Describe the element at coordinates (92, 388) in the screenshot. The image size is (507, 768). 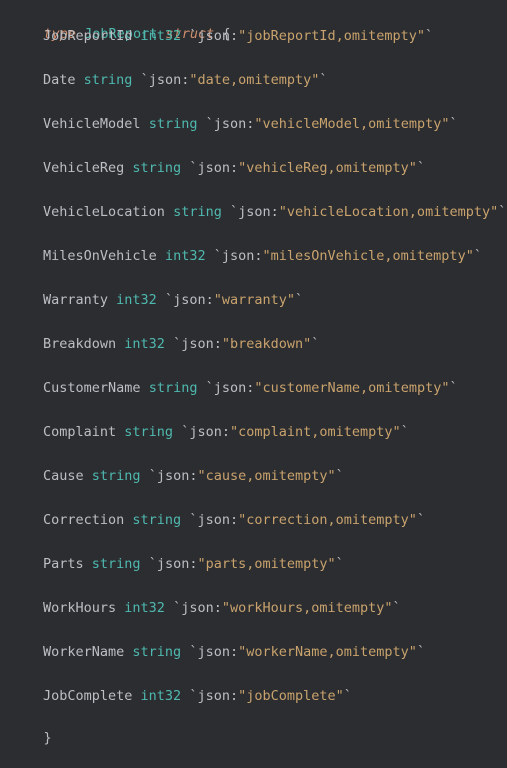
I see `field-name: CustomerName` at that location.